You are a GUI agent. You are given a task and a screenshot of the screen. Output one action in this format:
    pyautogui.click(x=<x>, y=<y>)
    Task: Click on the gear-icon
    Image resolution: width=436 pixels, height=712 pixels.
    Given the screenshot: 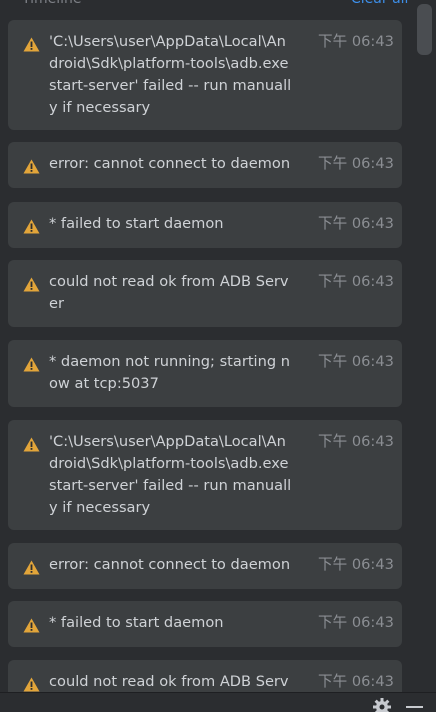 What is the action you would take?
    pyautogui.click(x=382, y=704)
    